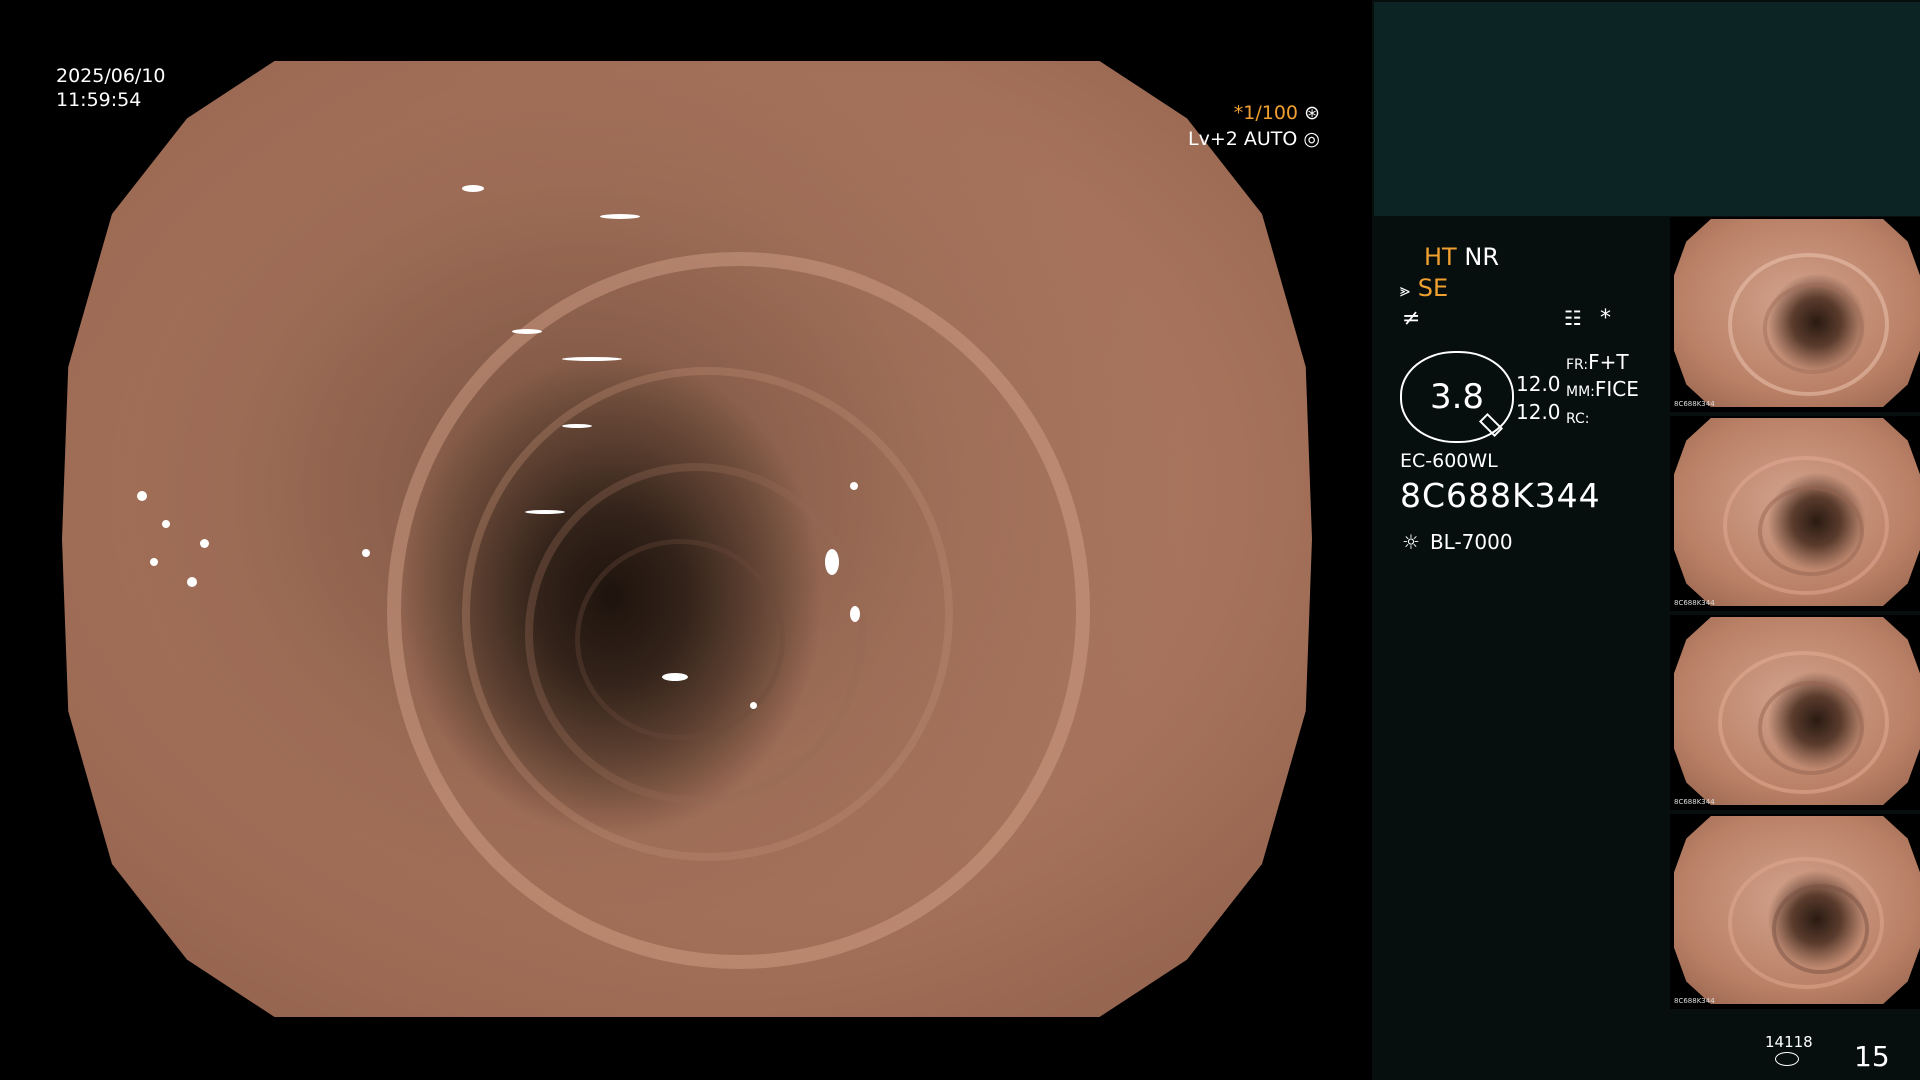 The image size is (1920, 1080). Describe the element at coordinates (1500, 495) in the screenshot. I see `scope-serial: 8C688K344` at that location.